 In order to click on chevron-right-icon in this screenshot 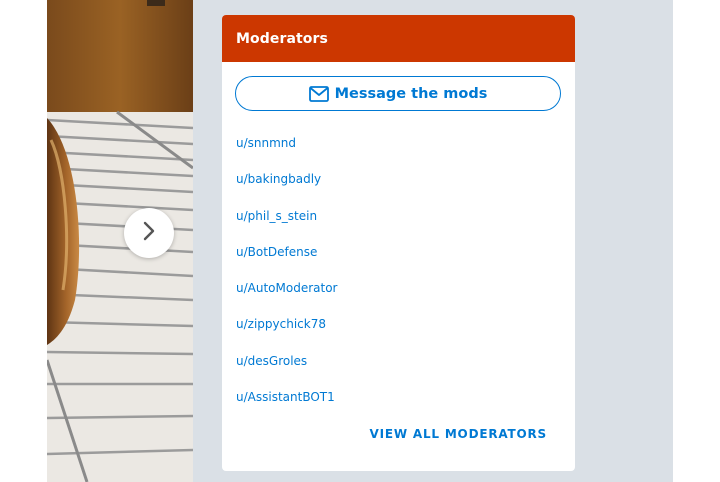, I will do `click(149, 233)`.